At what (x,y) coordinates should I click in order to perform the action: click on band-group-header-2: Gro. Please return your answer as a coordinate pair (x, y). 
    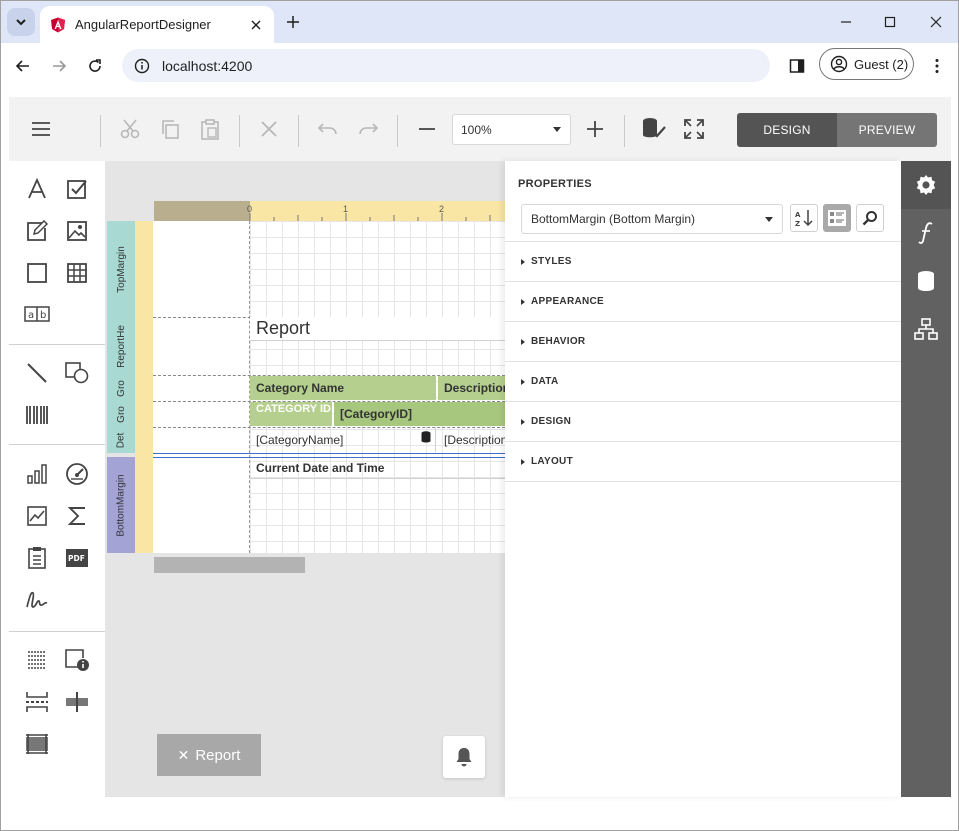
    Looking at the image, I should click on (121, 414).